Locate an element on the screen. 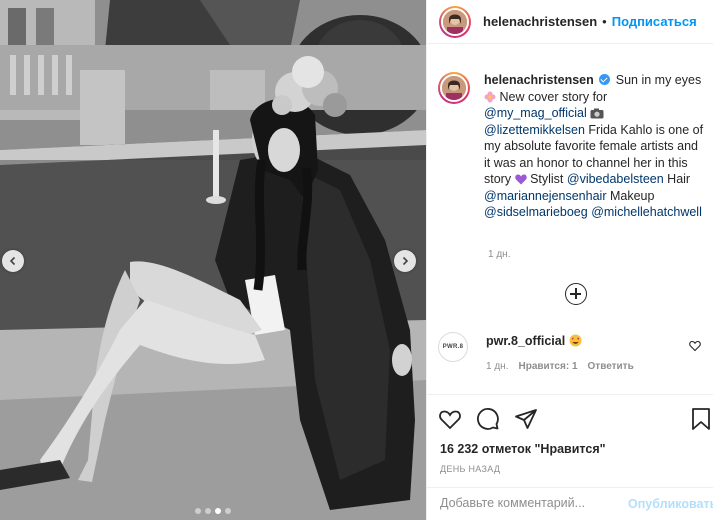 Image resolution: width=713 pixels, height=520 pixels. reply-button: Ответить is located at coordinates (611, 366).